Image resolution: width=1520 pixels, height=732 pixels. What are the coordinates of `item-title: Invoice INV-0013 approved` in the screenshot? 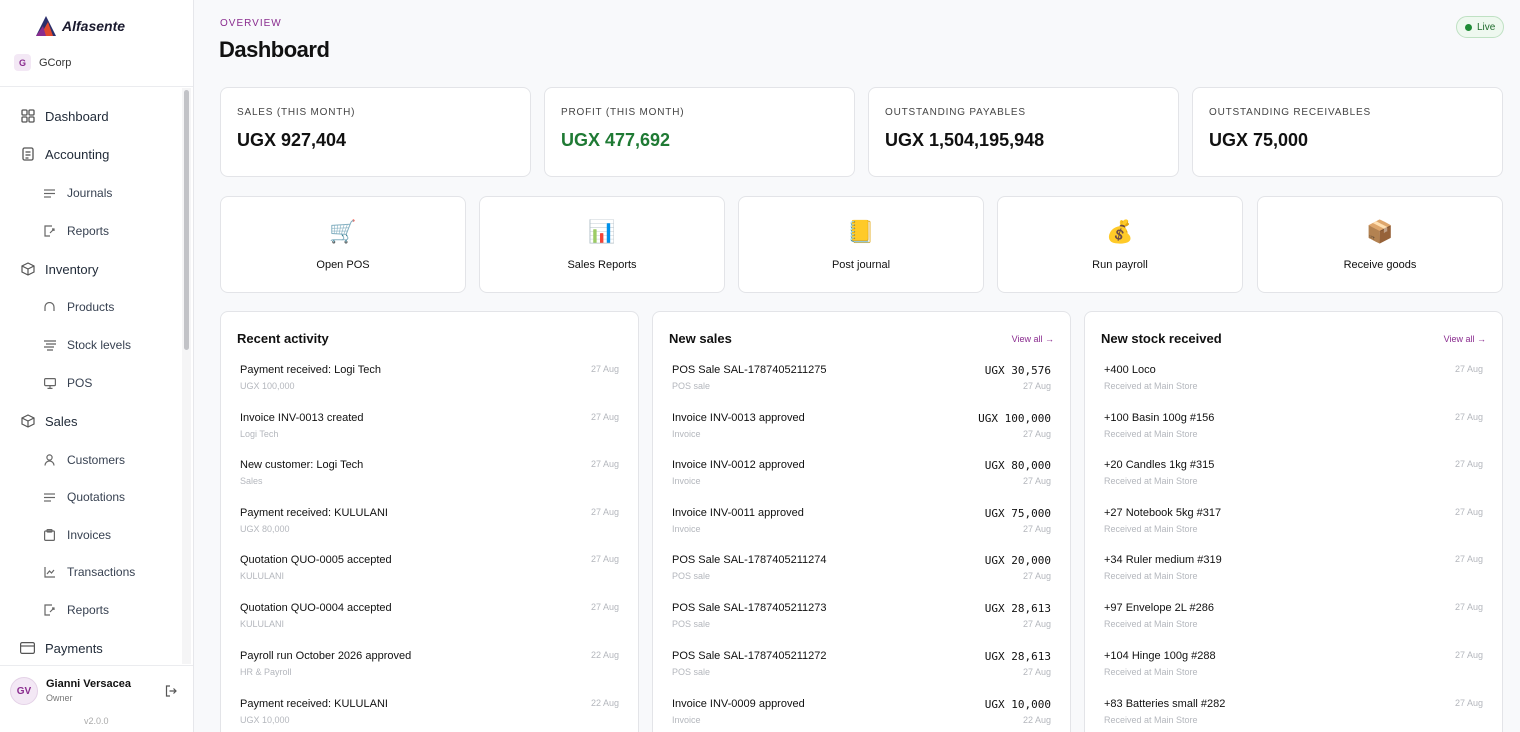 It's located at (738, 418).